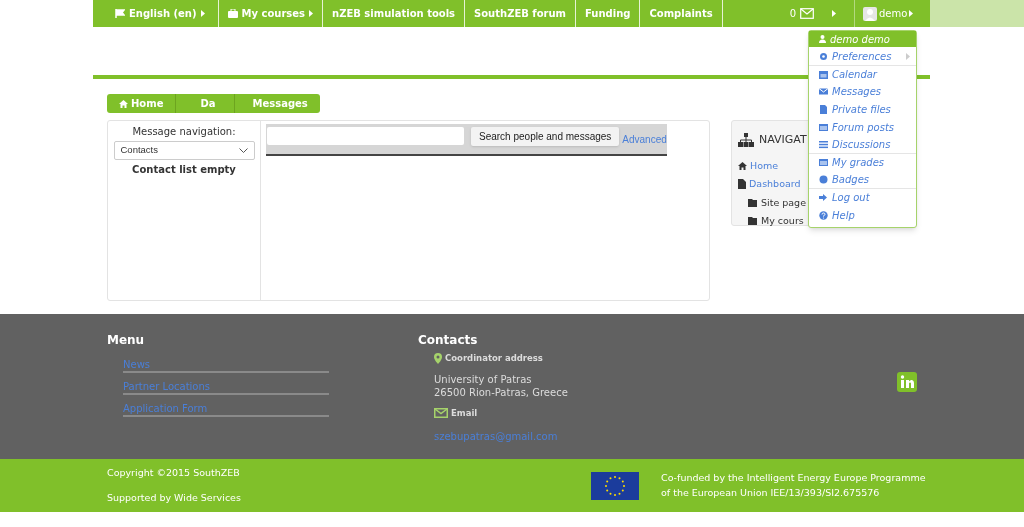 The width and height of the screenshot is (1024, 527). Describe the element at coordinates (862, 57) in the screenshot. I see `menu-item: Preferences` at that location.